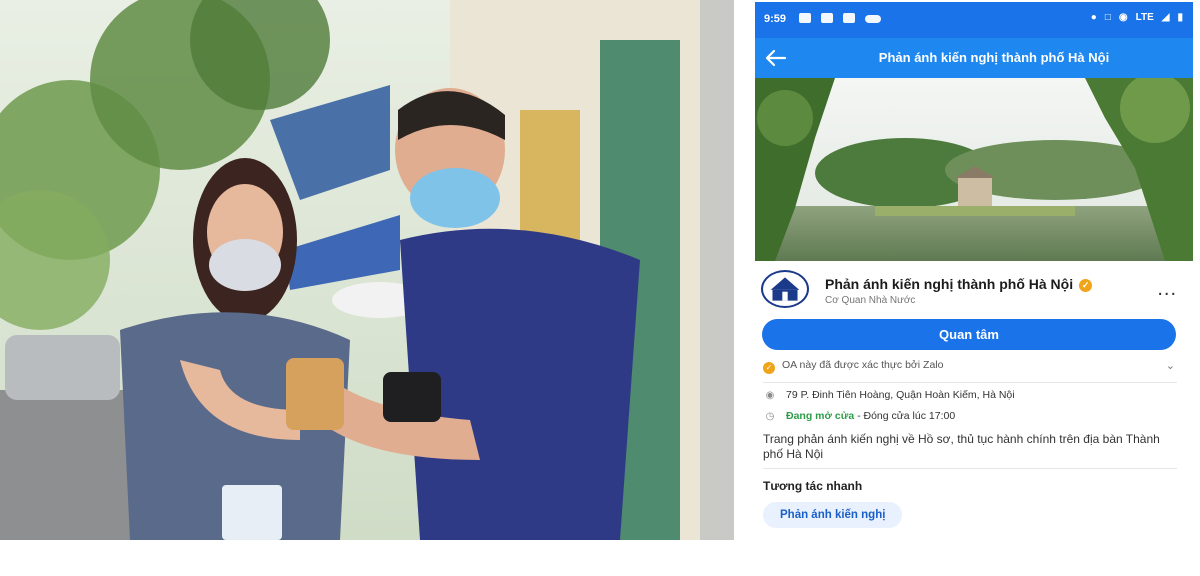 The height and width of the screenshot is (576, 1200). What do you see at coordinates (974, 20) in the screenshot?
I see `status-bar: 9:59 ● □ ◉ LTE ◢ ▮` at bounding box center [974, 20].